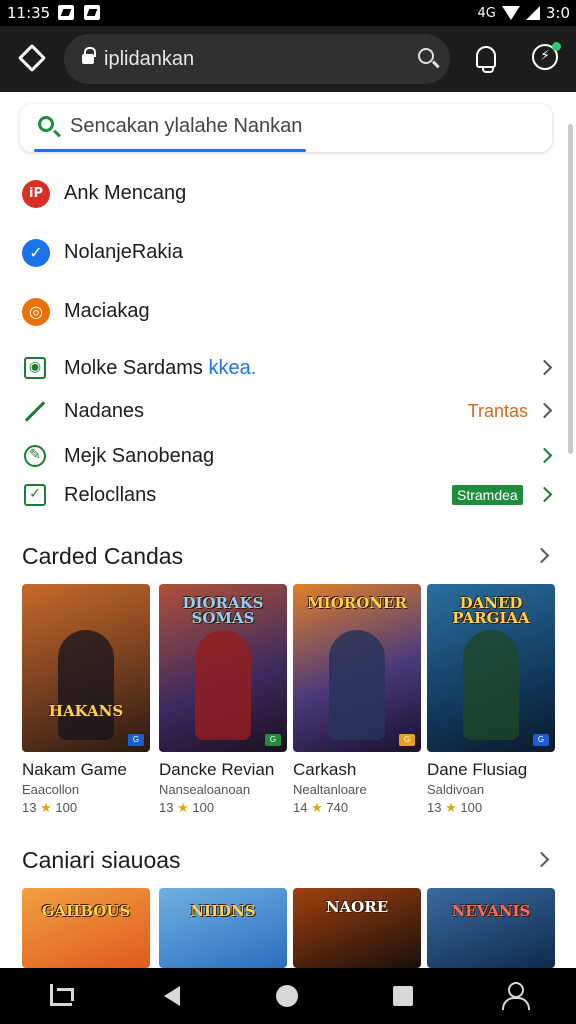 The height and width of the screenshot is (1024, 576). I want to click on menu-item-molke-sardams: ◉ Molke Sardams kkea., so click(288, 369).